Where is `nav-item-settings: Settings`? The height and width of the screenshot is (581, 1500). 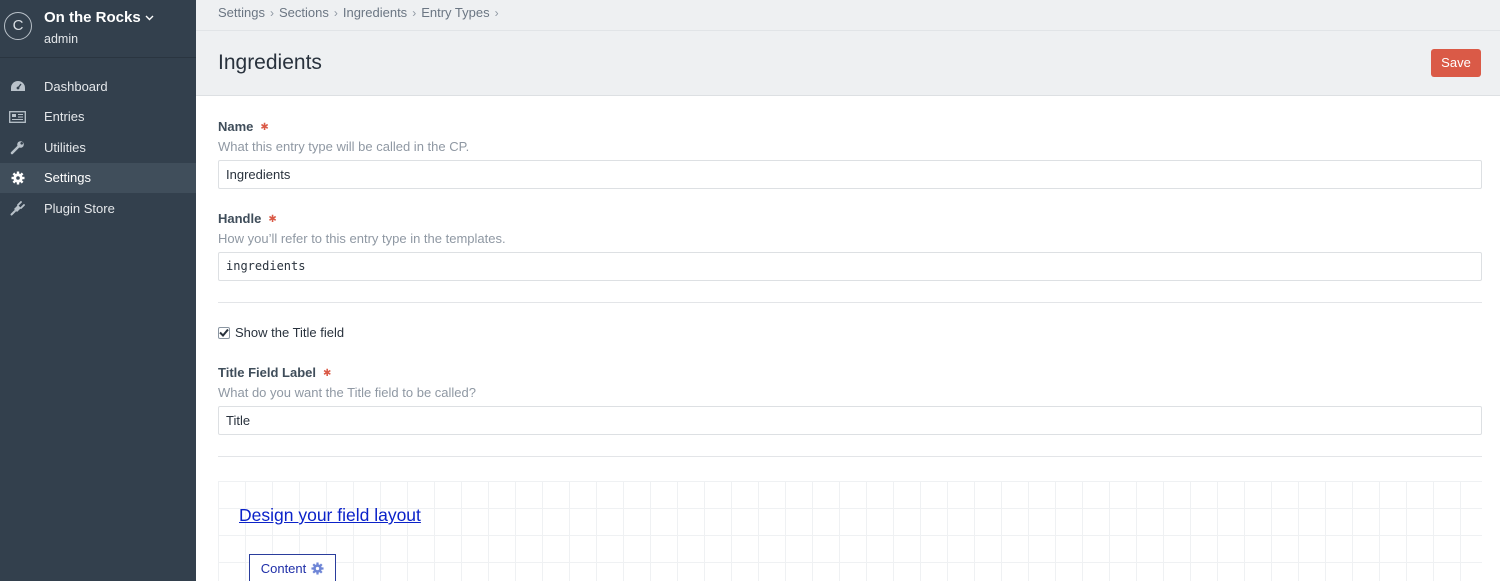
nav-item-settings: Settings is located at coordinates (98, 177).